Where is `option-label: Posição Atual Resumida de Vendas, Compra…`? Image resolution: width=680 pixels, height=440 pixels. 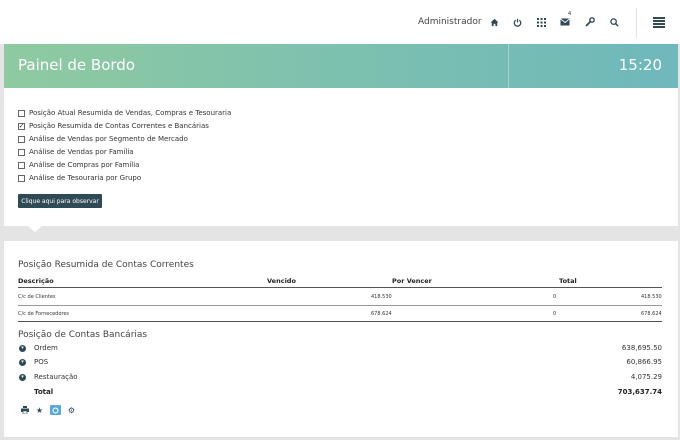
option-label: Posição Atual Resumida de Vendas, Compra… is located at coordinates (130, 113).